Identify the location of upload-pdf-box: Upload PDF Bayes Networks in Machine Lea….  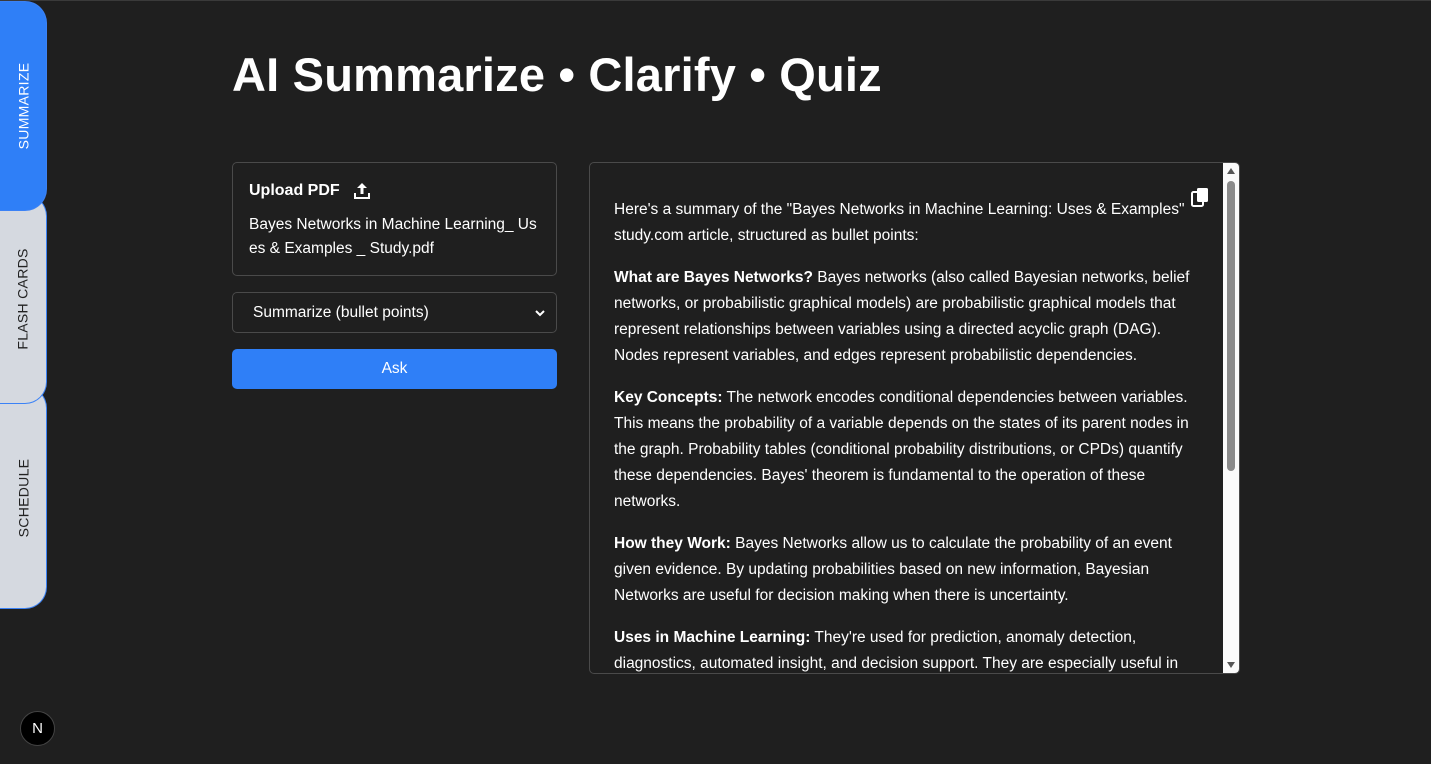
(394, 219).